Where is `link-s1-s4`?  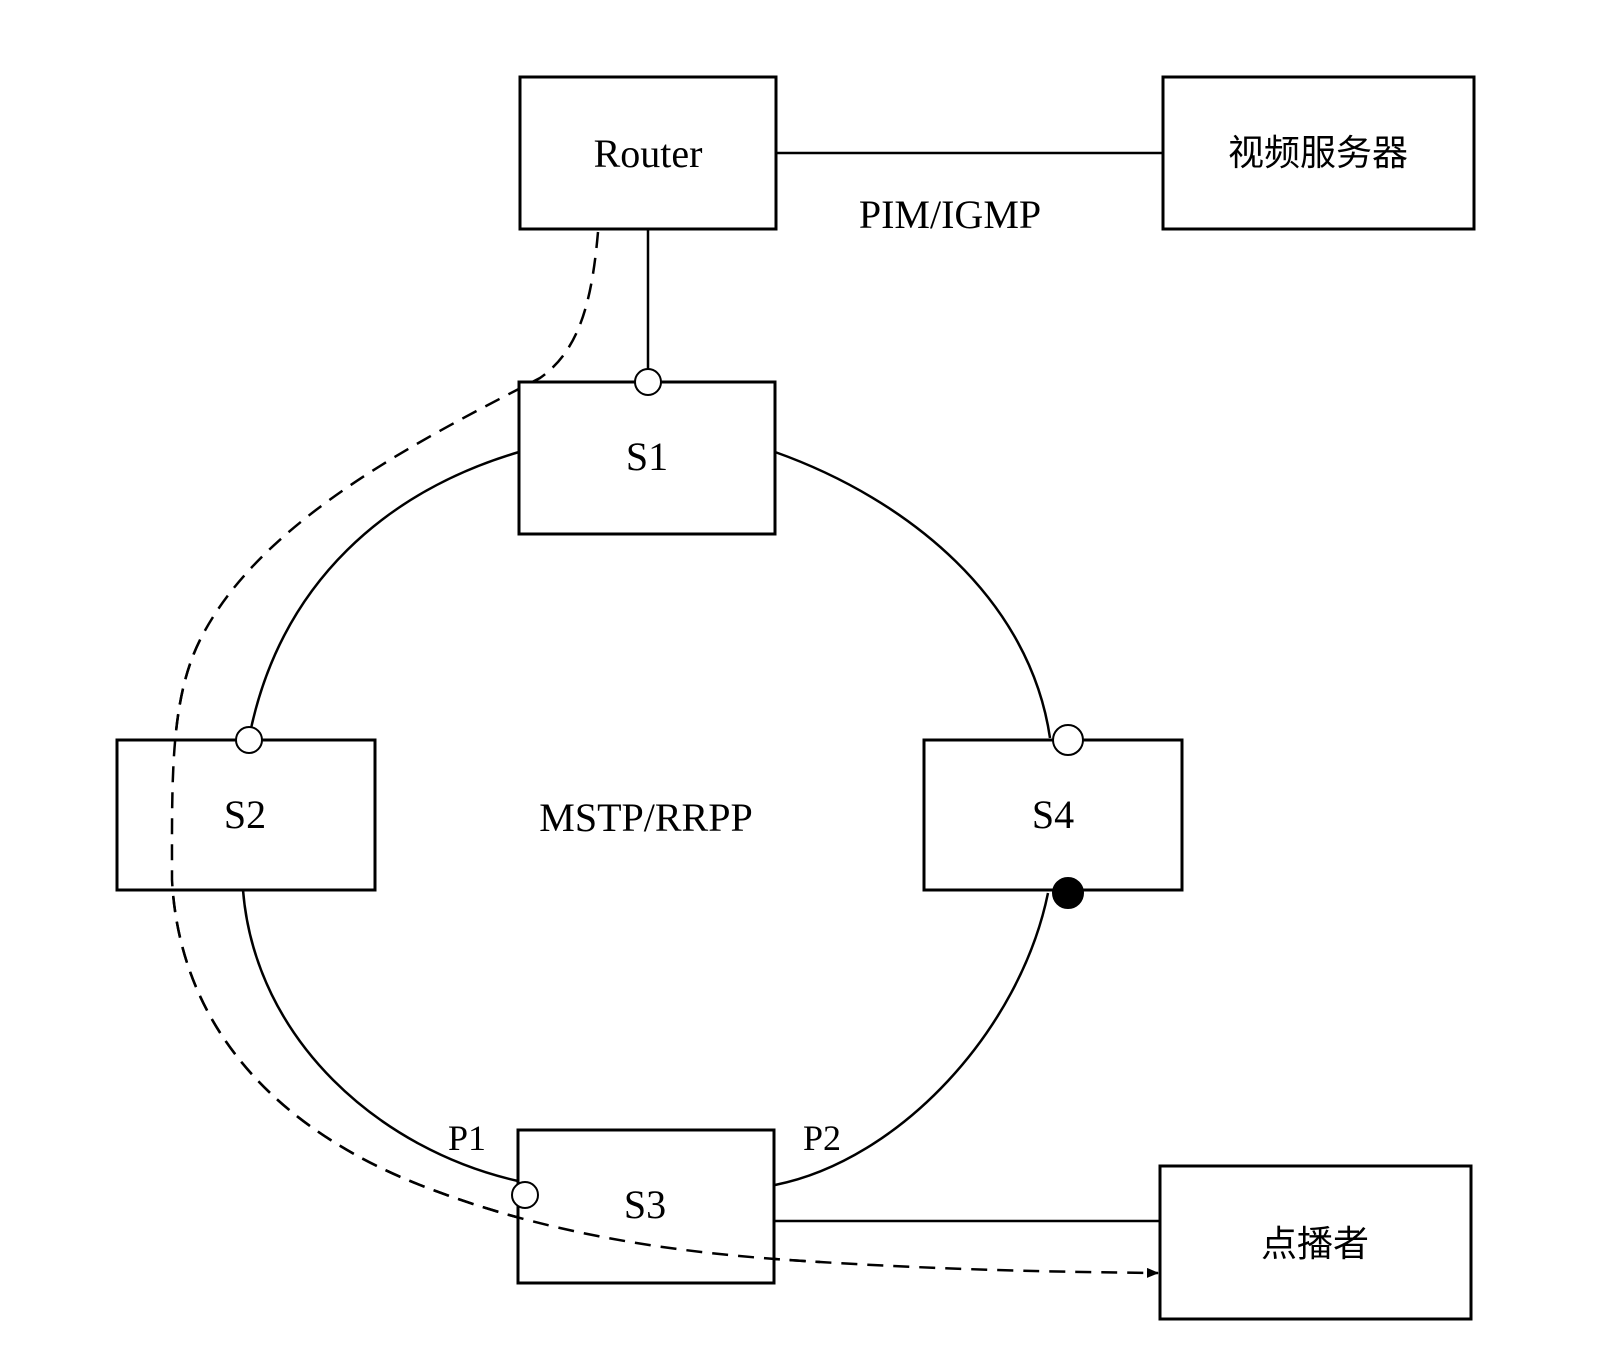
link-s1-s4 is located at coordinates (913, 594).